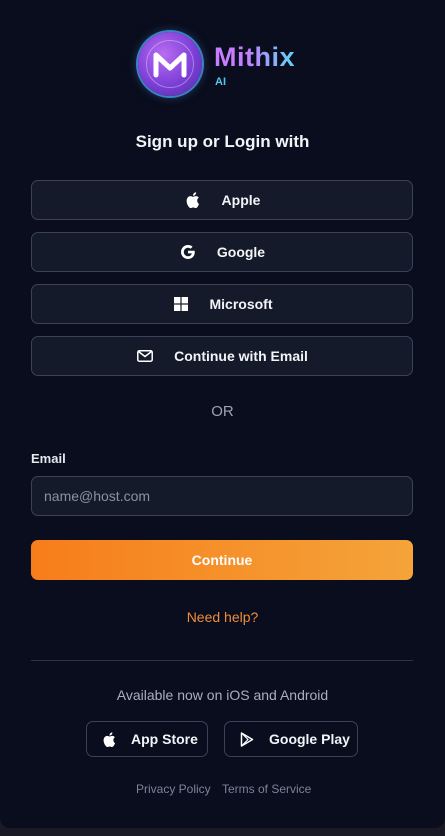  Describe the element at coordinates (241, 200) in the screenshot. I see `apple-signin-label: Apple` at that location.